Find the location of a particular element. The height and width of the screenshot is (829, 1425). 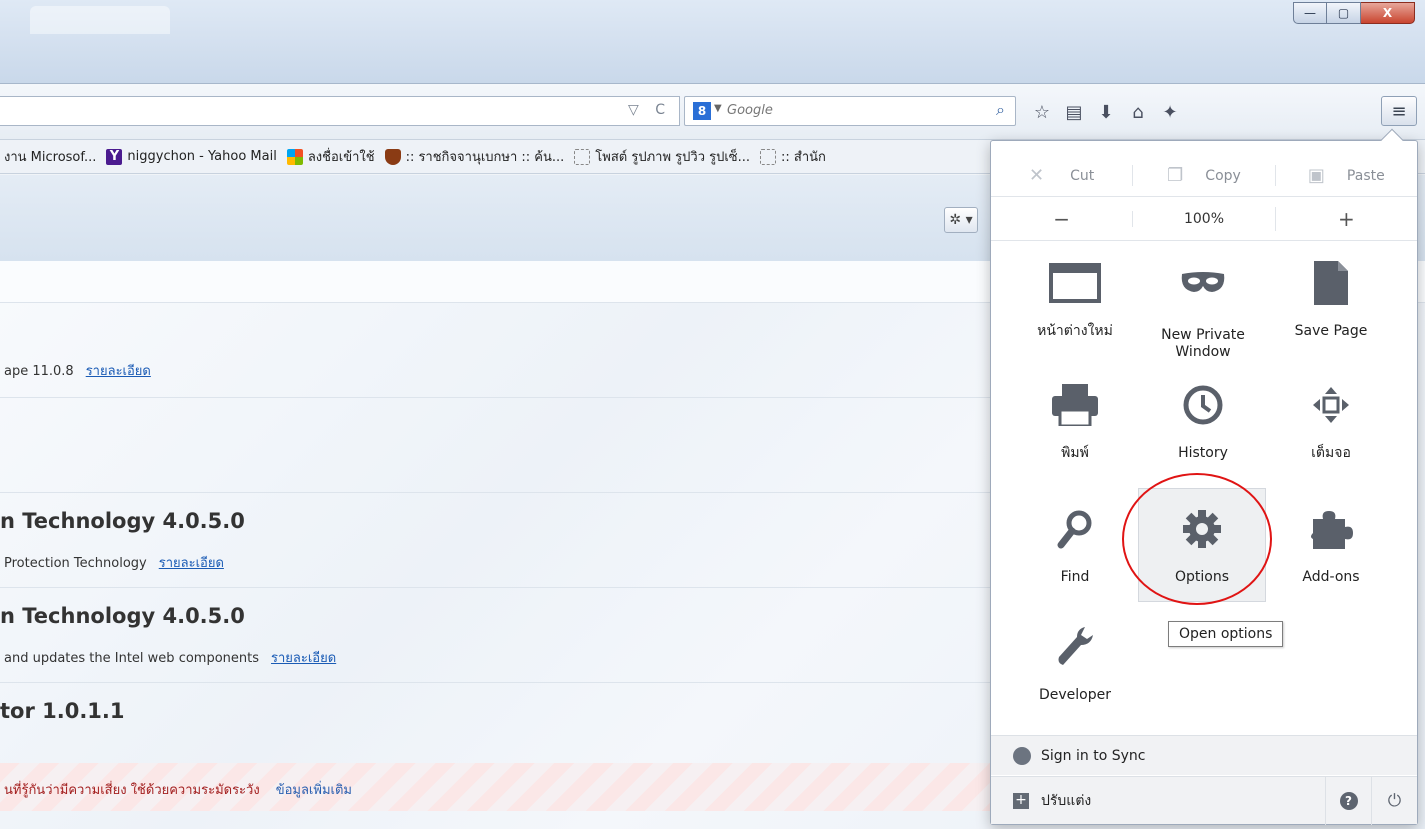

search-icon: ⌕ is located at coordinates (1000, 110).